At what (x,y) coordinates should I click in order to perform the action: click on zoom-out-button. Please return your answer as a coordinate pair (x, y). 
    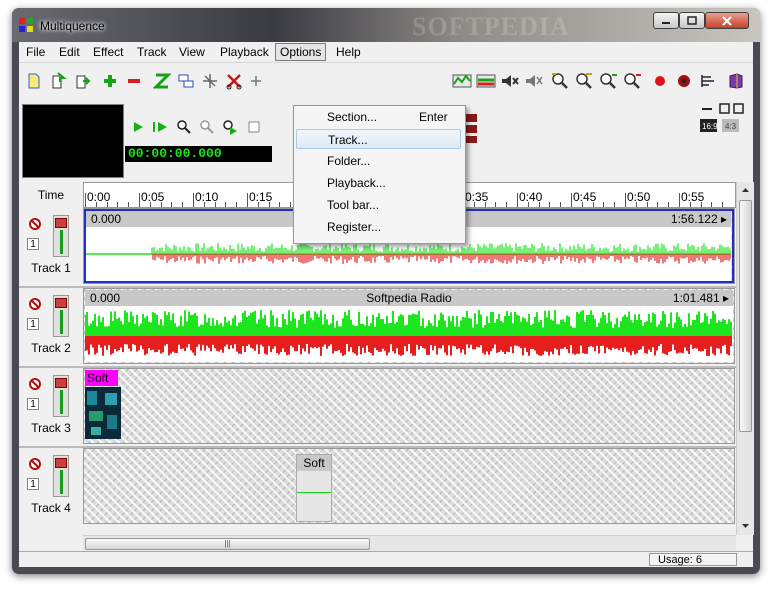
    Looking at the image, I should click on (584, 81).